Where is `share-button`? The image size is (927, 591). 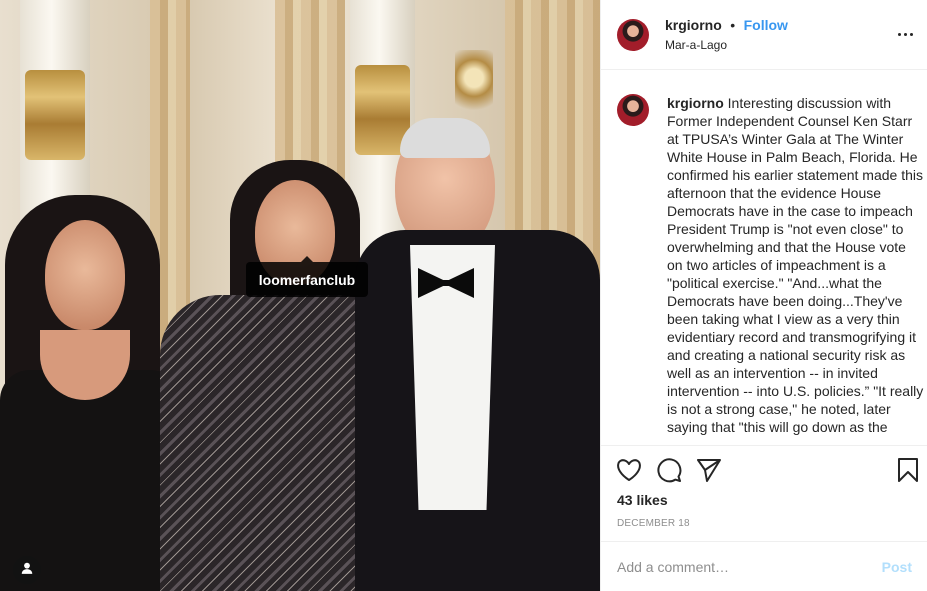 share-button is located at coordinates (709, 472).